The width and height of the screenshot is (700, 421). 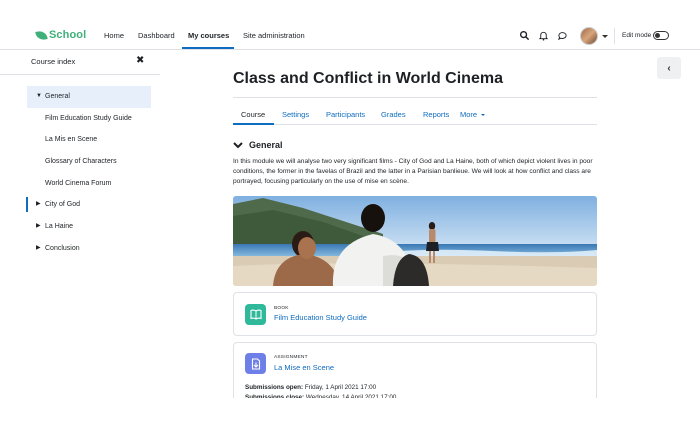 What do you see at coordinates (253, 114) in the screenshot?
I see `tab-course: Course` at bounding box center [253, 114].